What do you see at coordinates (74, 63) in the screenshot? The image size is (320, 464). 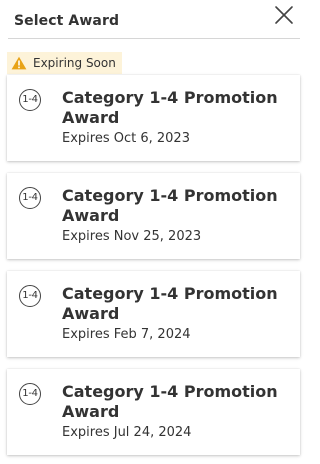 I see `badge-label: Expiring Soon` at bounding box center [74, 63].